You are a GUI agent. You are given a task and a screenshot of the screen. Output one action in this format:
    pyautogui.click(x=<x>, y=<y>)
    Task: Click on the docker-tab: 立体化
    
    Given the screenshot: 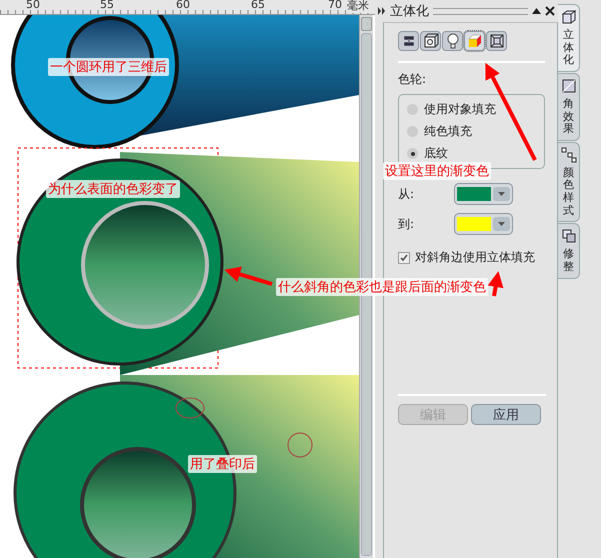 What is the action you would take?
    pyautogui.click(x=569, y=38)
    